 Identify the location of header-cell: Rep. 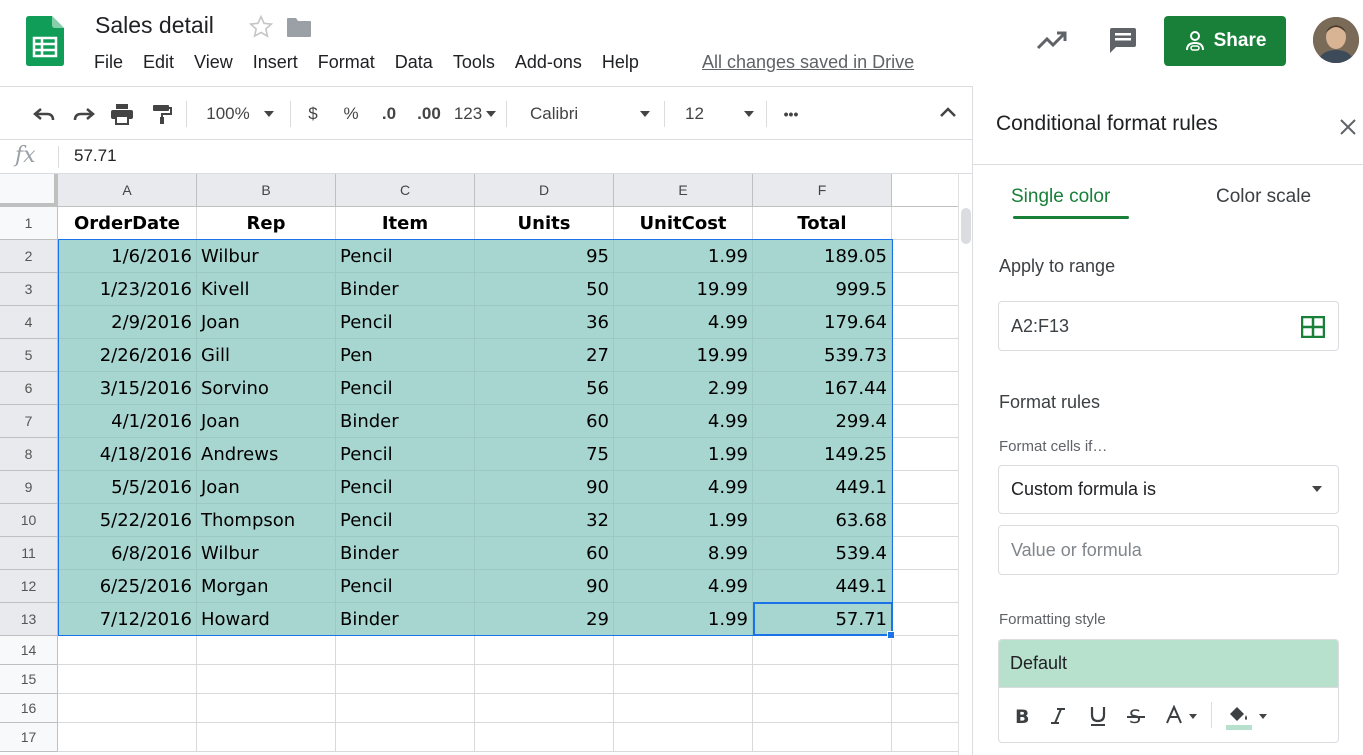
(266, 223).